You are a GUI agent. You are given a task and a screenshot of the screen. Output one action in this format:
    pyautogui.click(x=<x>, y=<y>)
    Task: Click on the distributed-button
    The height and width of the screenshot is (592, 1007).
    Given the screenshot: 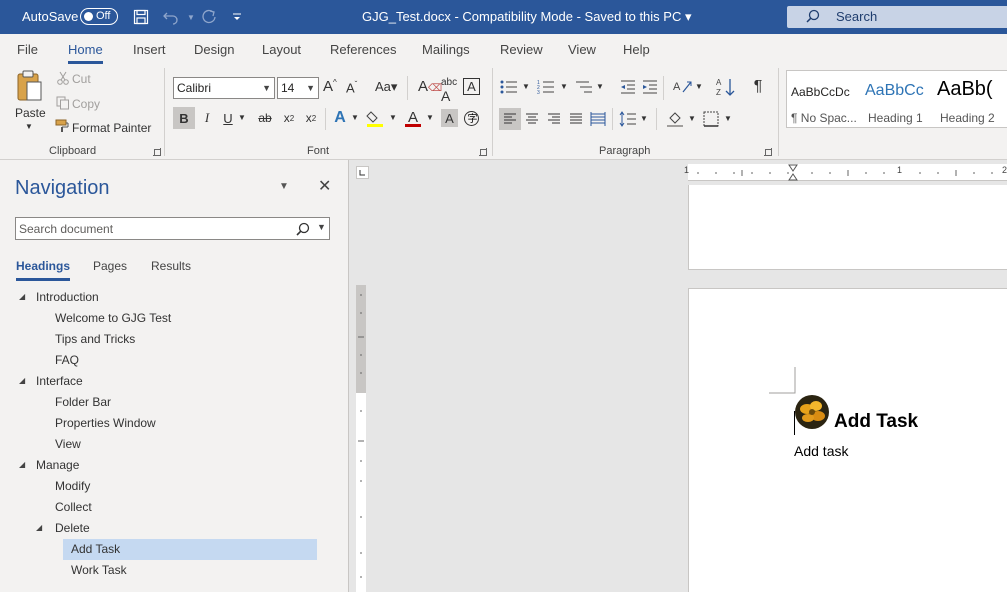 What is the action you would take?
    pyautogui.click(x=598, y=119)
    